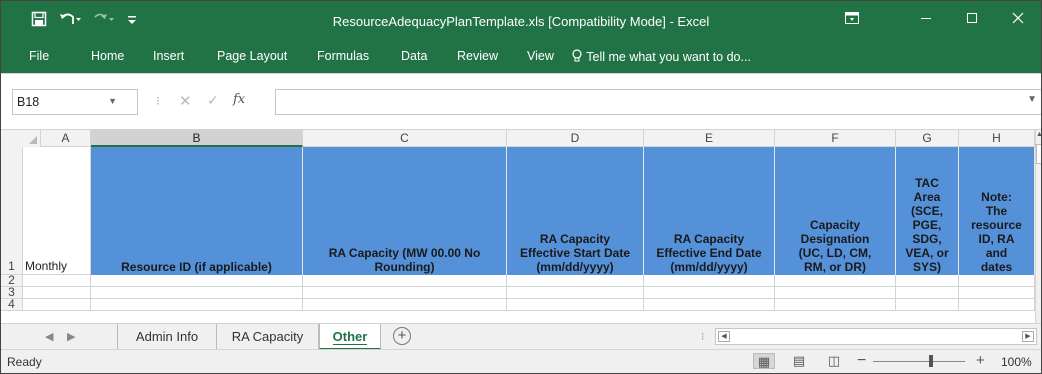  What do you see at coordinates (405, 211) in the screenshot?
I see `cell-c1: RA Capacity (MW 00.00 No Rounding)` at bounding box center [405, 211].